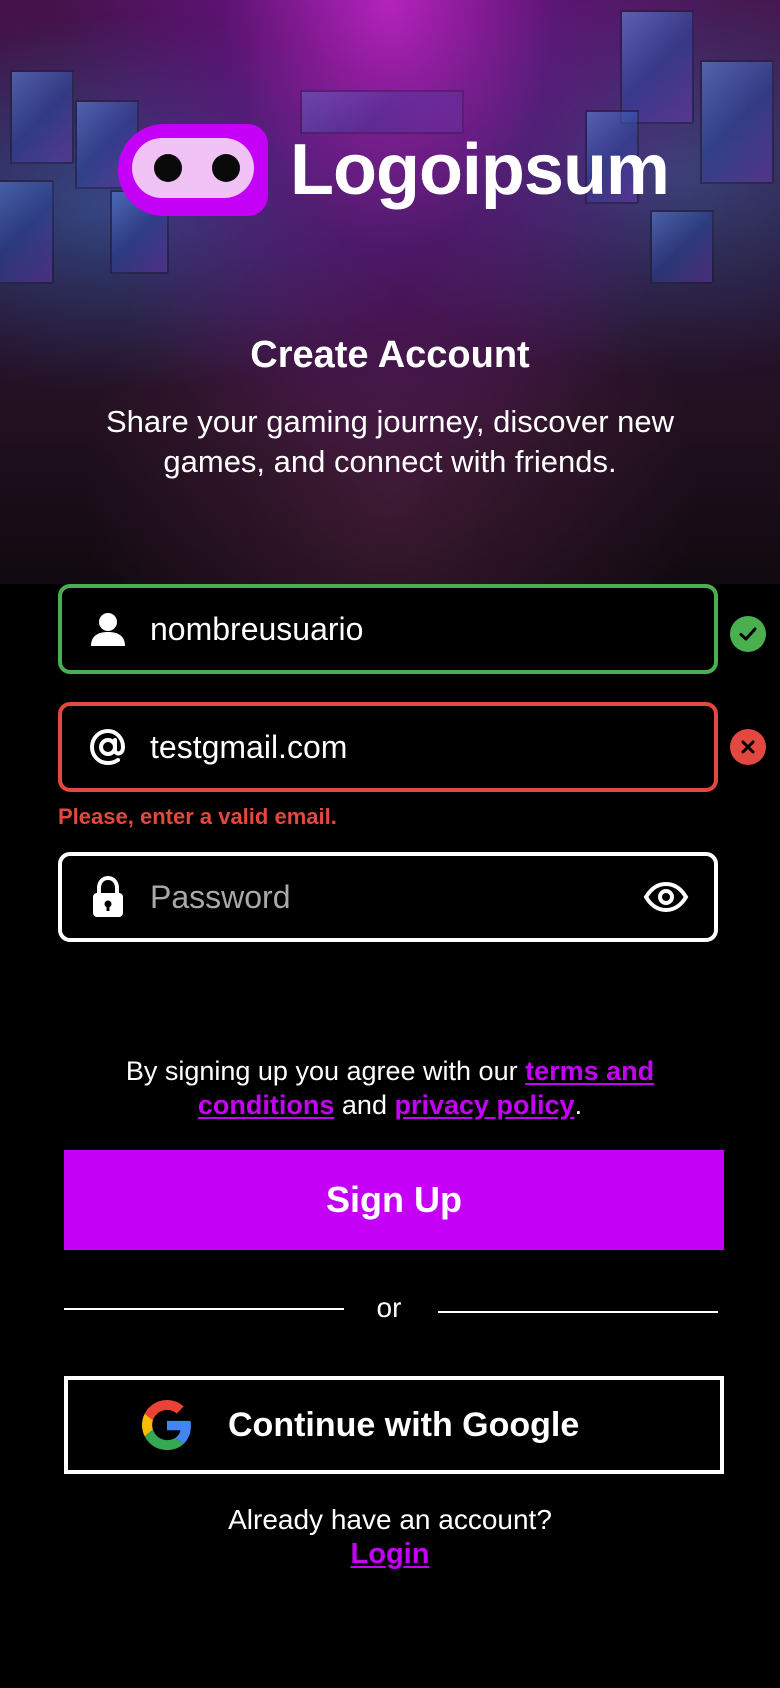  I want to click on terms-suffix: ., so click(578, 1105).